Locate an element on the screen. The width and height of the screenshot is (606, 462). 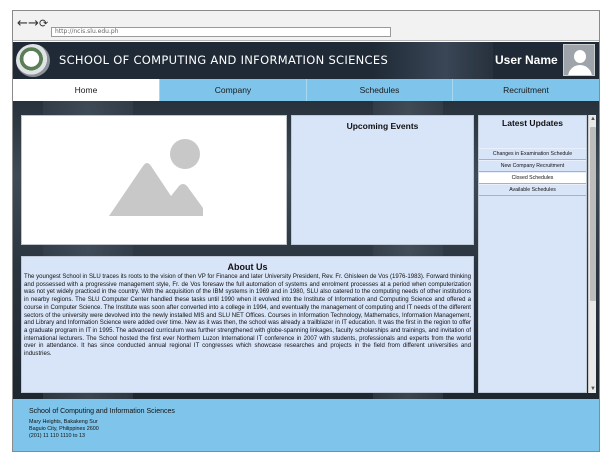
upcoming-events-title: Upcoming Events is located at coordinates (382, 126).